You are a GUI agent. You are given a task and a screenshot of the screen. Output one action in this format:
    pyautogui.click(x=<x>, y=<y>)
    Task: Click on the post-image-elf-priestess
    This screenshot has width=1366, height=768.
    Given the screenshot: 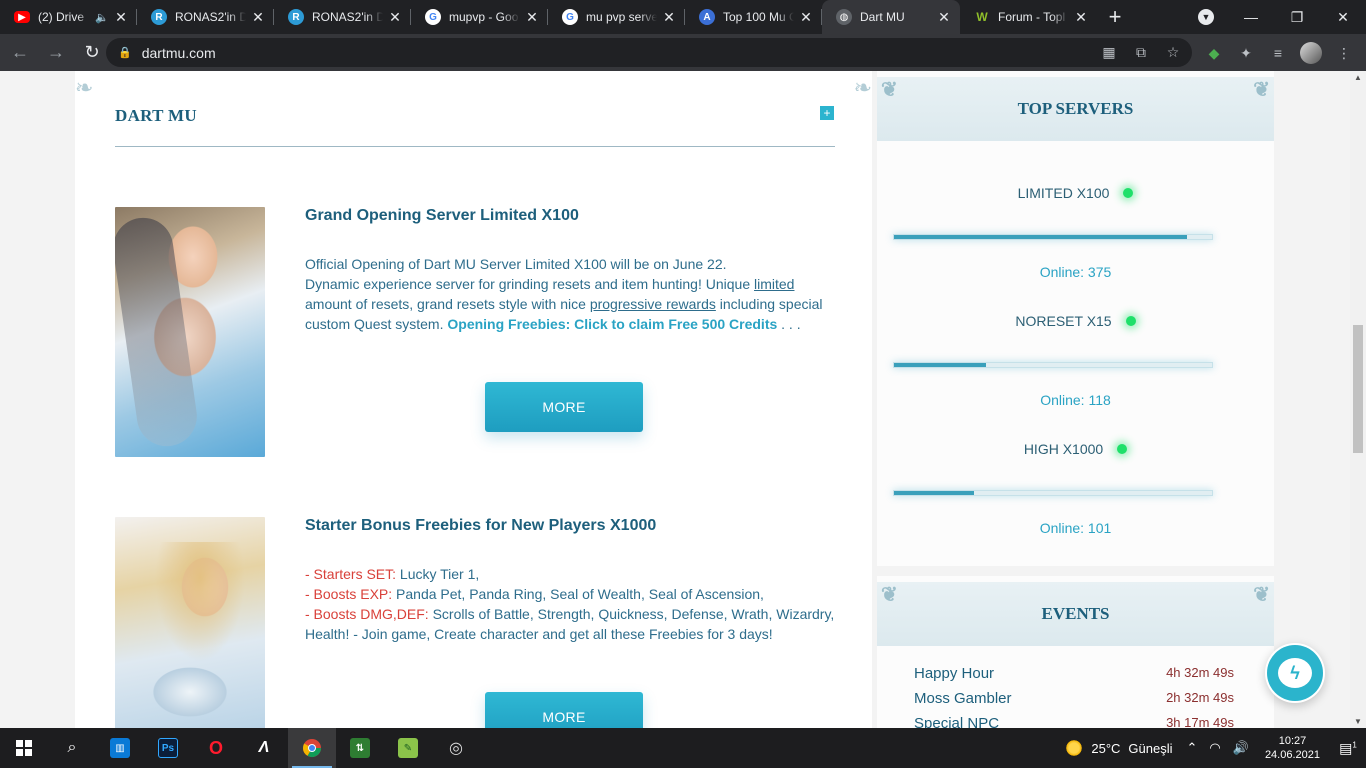 What is the action you would take?
    pyautogui.click(x=190, y=622)
    